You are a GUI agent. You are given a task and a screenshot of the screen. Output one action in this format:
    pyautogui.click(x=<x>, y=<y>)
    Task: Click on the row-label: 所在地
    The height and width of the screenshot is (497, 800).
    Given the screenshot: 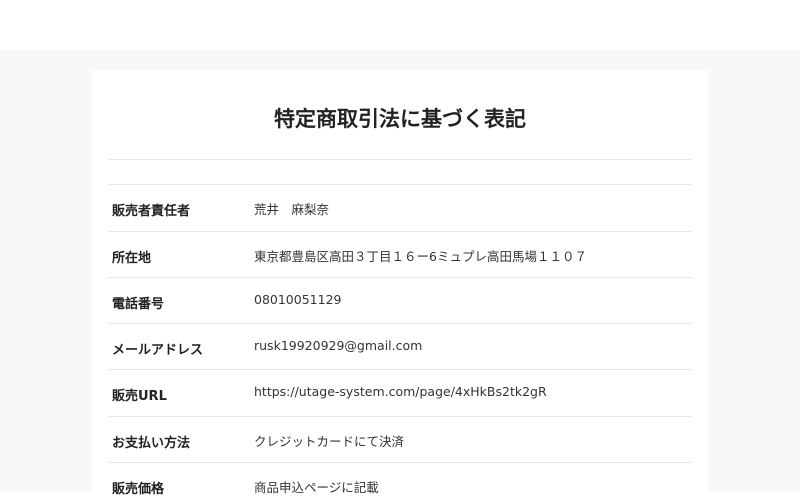 What is the action you would take?
    pyautogui.click(x=132, y=258)
    